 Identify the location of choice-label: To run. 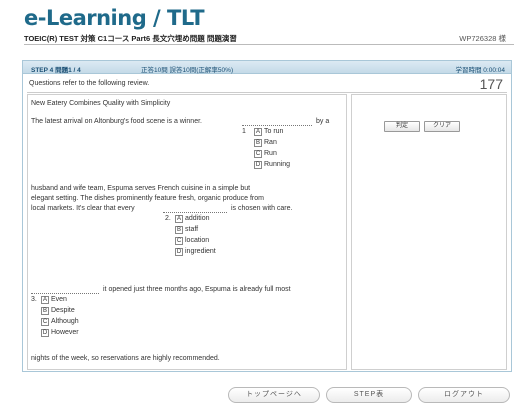
(274, 131).